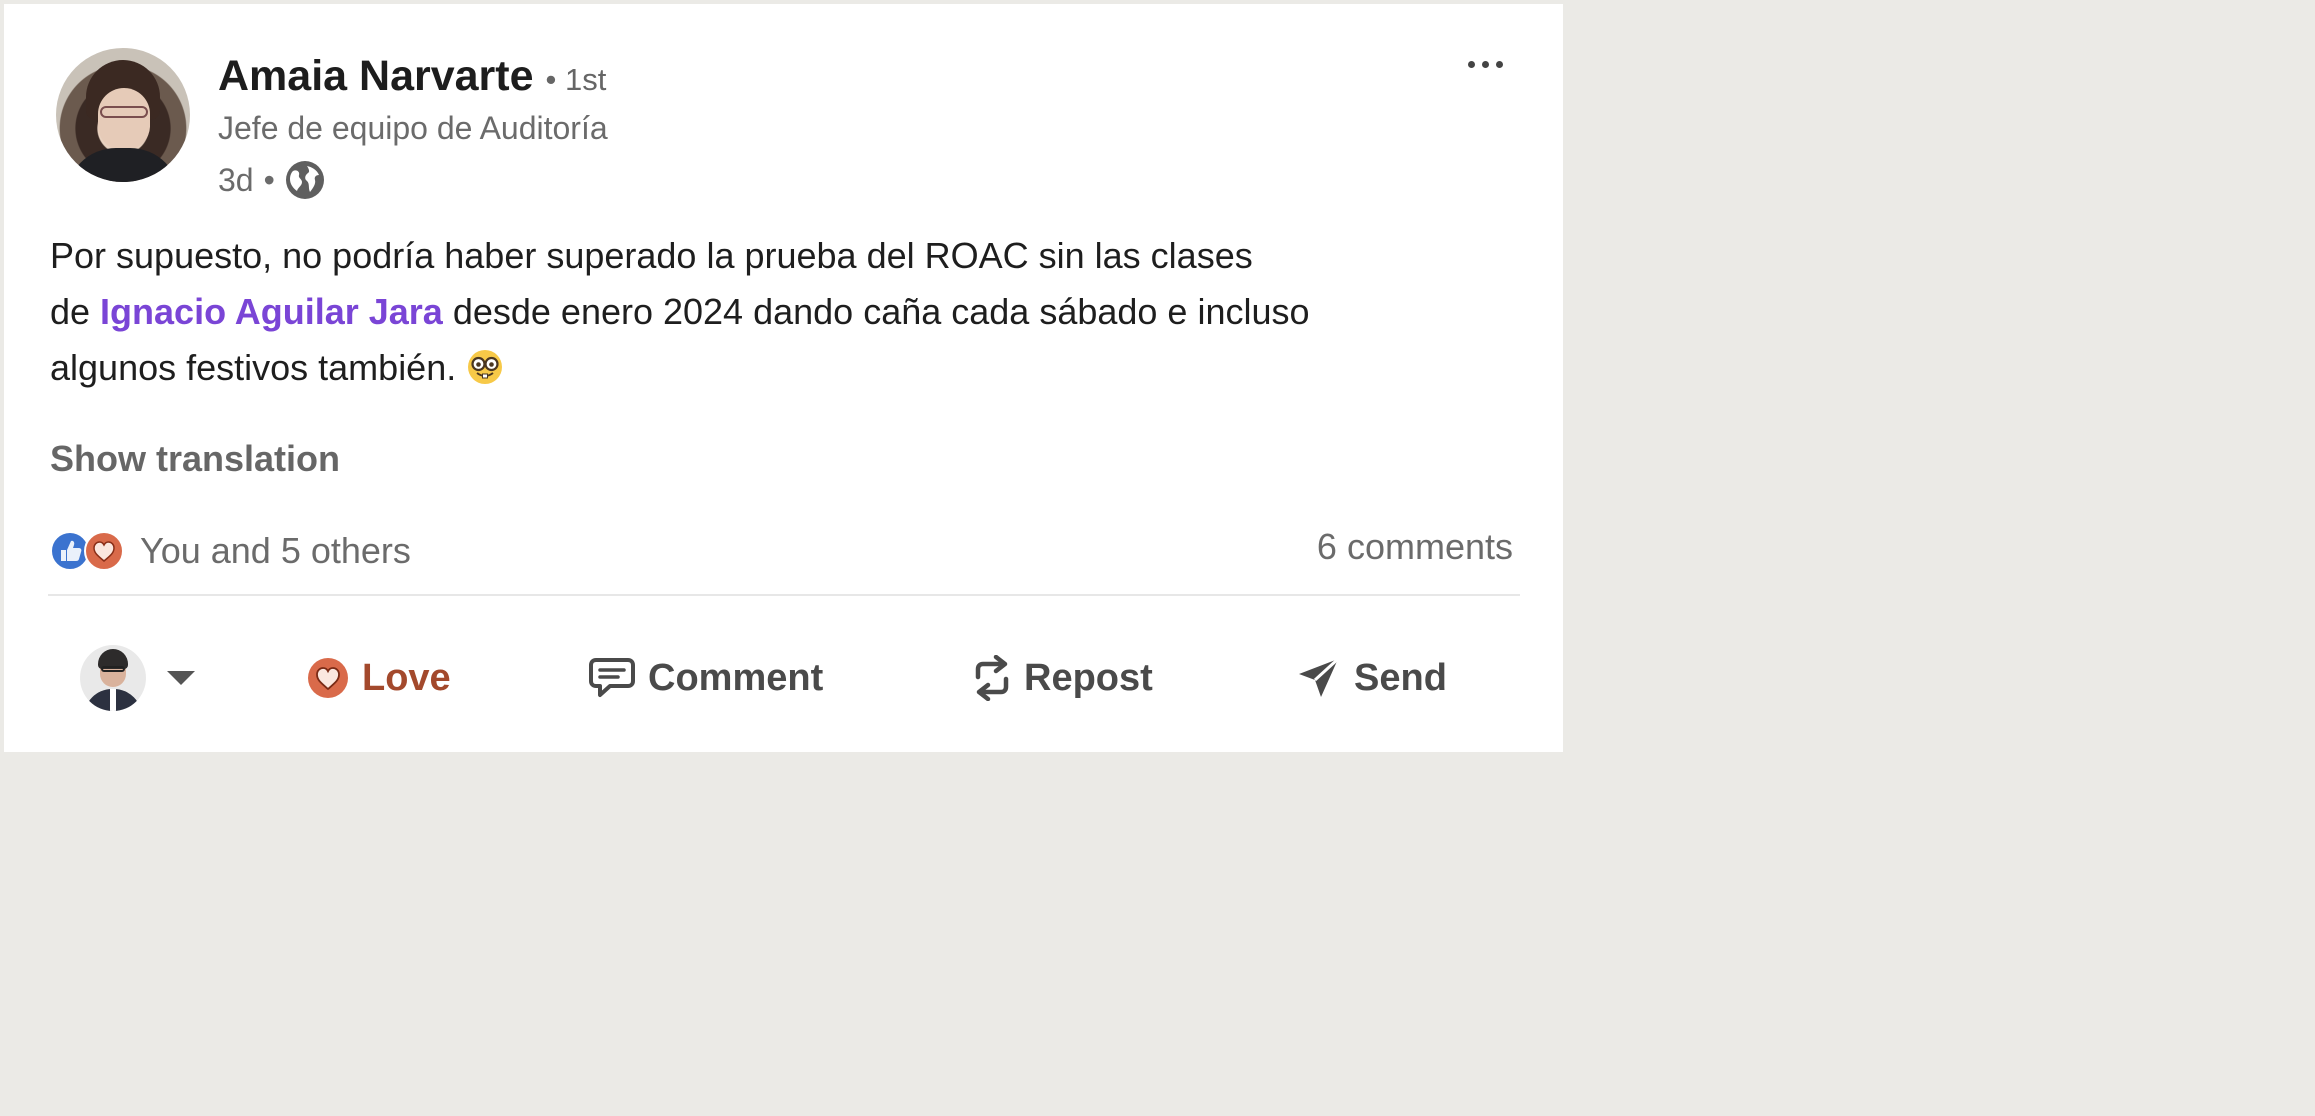  What do you see at coordinates (612, 677) in the screenshot?
I see `comment-icon` at bounding box center [612, 677].